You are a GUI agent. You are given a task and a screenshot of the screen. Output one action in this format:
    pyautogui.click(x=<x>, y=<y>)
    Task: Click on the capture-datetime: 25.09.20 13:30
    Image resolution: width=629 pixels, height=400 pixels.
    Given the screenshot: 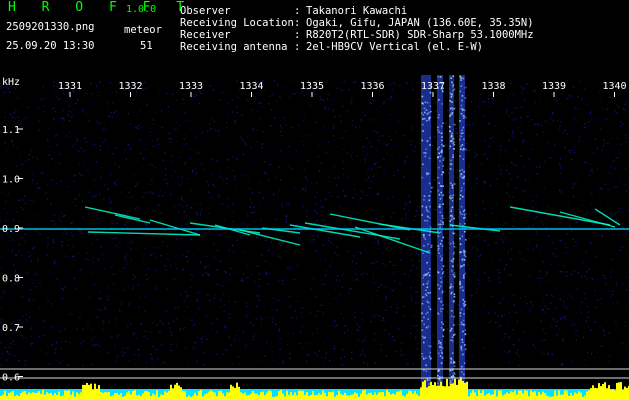 What is the action you would take?
    pyautogui.click(x=50, y=46)
    